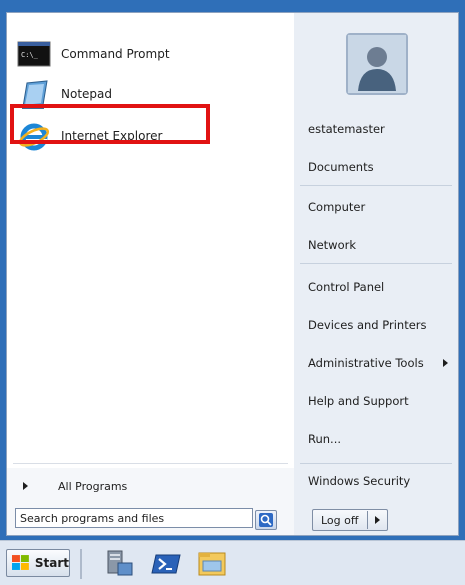  I want to click on all-programs-separator, so click(150, 463).